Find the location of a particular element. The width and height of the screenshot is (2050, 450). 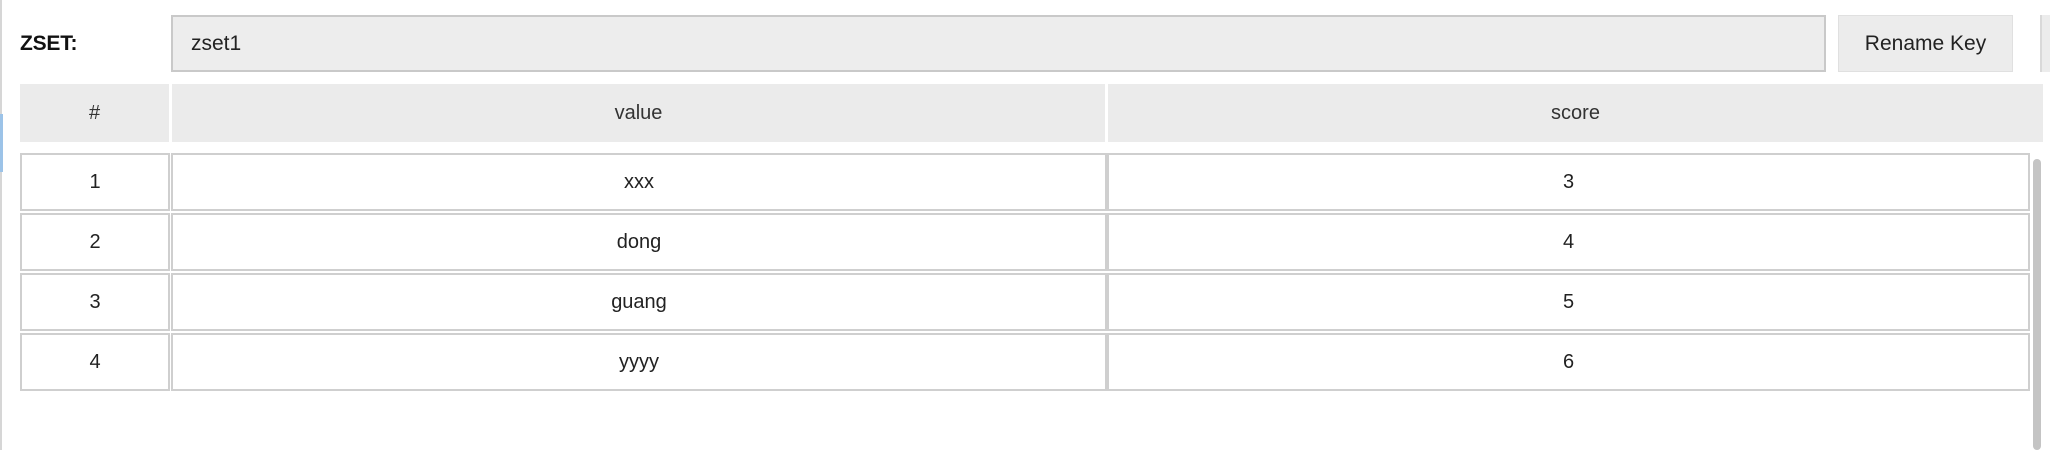

table-row: 4 yyyy 6 is located at coordinates (1025, 362).